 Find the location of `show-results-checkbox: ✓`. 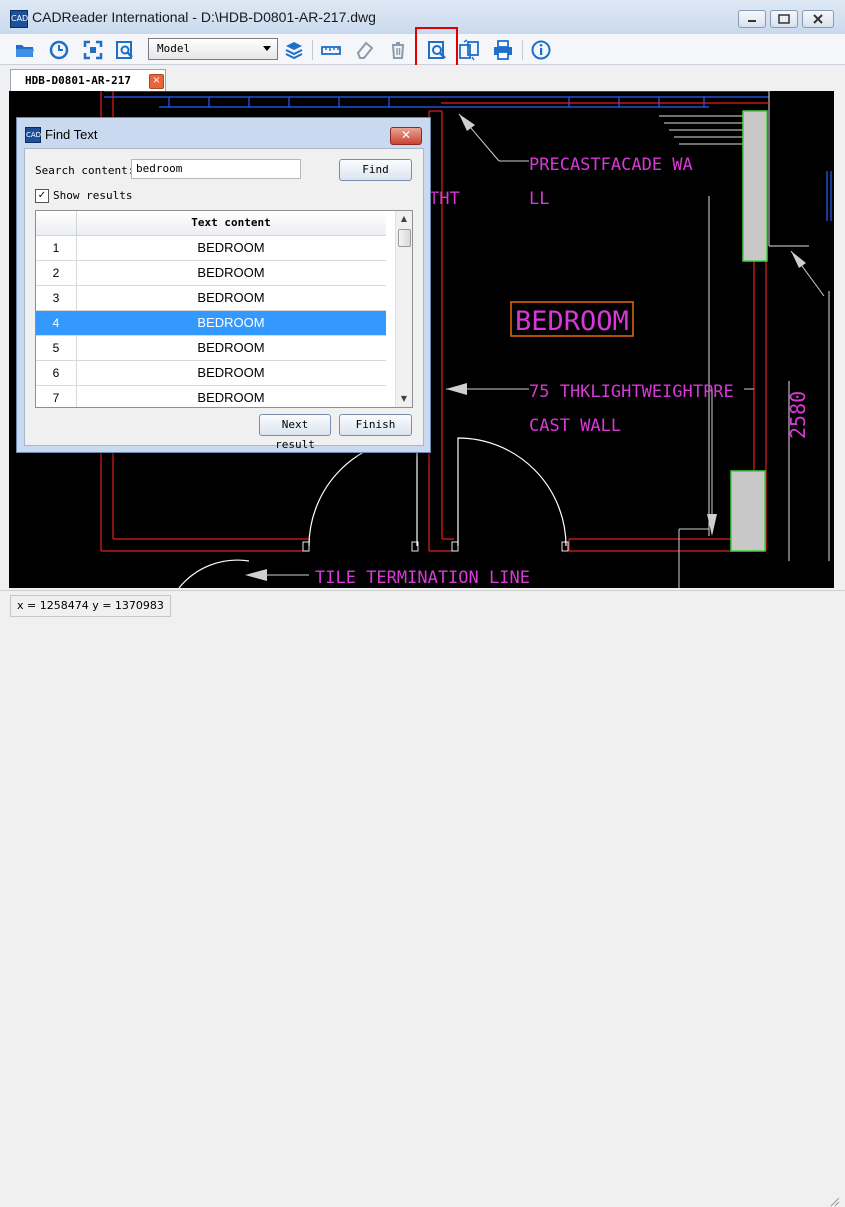

show-results-checkbox: ✓ is located at coordinates (42, 196).